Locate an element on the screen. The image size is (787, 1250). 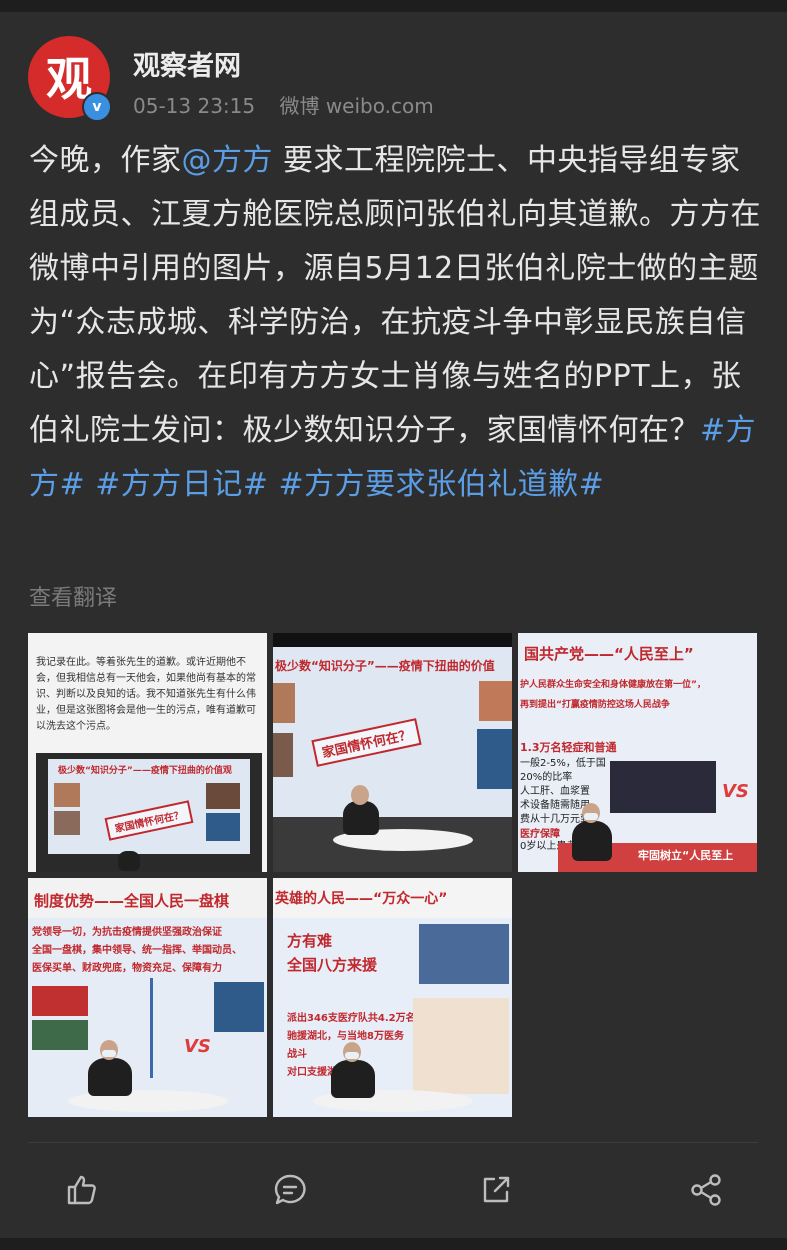
repost-button is located at coordinates (496, 1190).